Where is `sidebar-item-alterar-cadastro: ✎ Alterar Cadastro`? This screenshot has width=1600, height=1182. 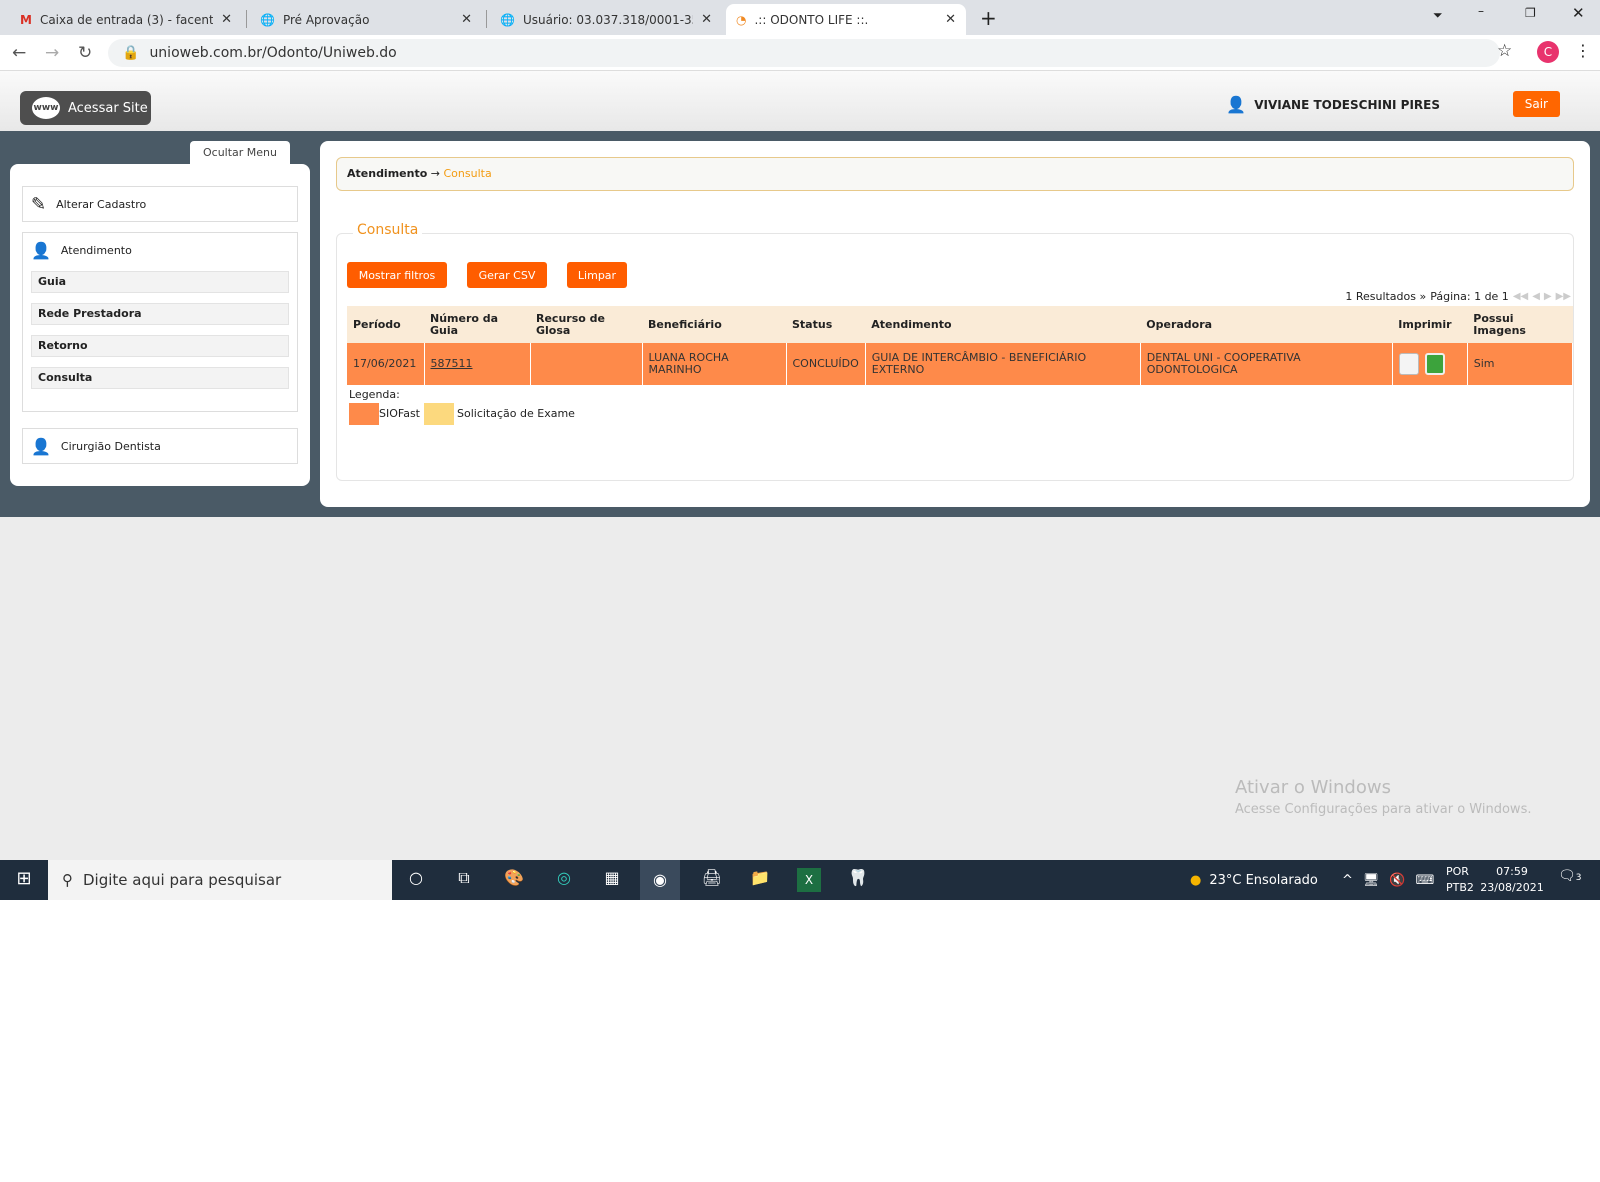
sidebar-item-alterar-cadastro: ✎ Alterar Cadastro is located at coordinates (160, 204).